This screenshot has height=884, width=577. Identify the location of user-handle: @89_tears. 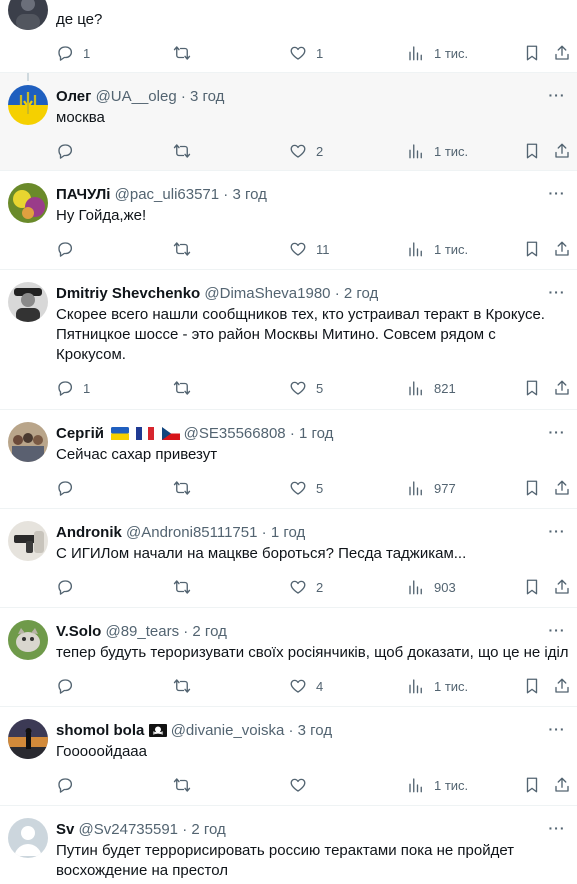
(142, 631).